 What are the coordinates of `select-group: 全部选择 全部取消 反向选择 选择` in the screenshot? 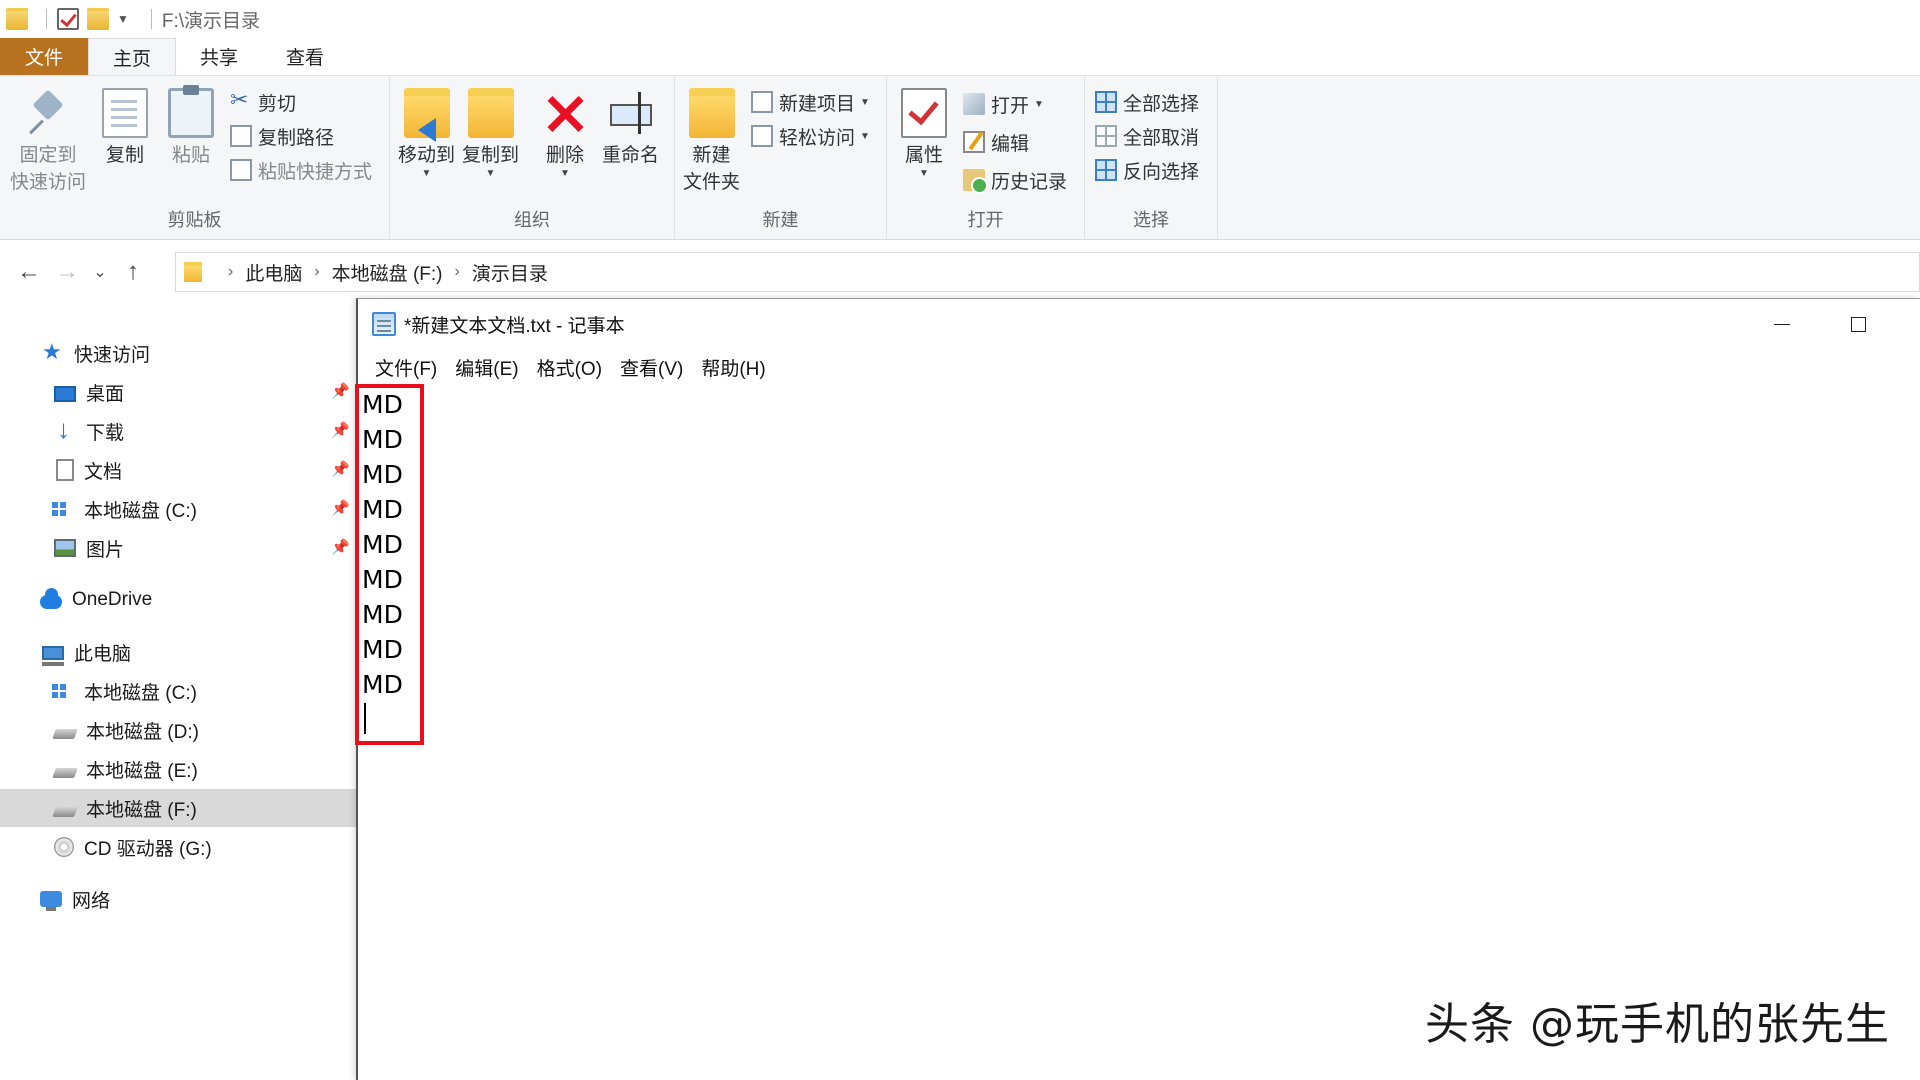 It's located at (1151, 158).